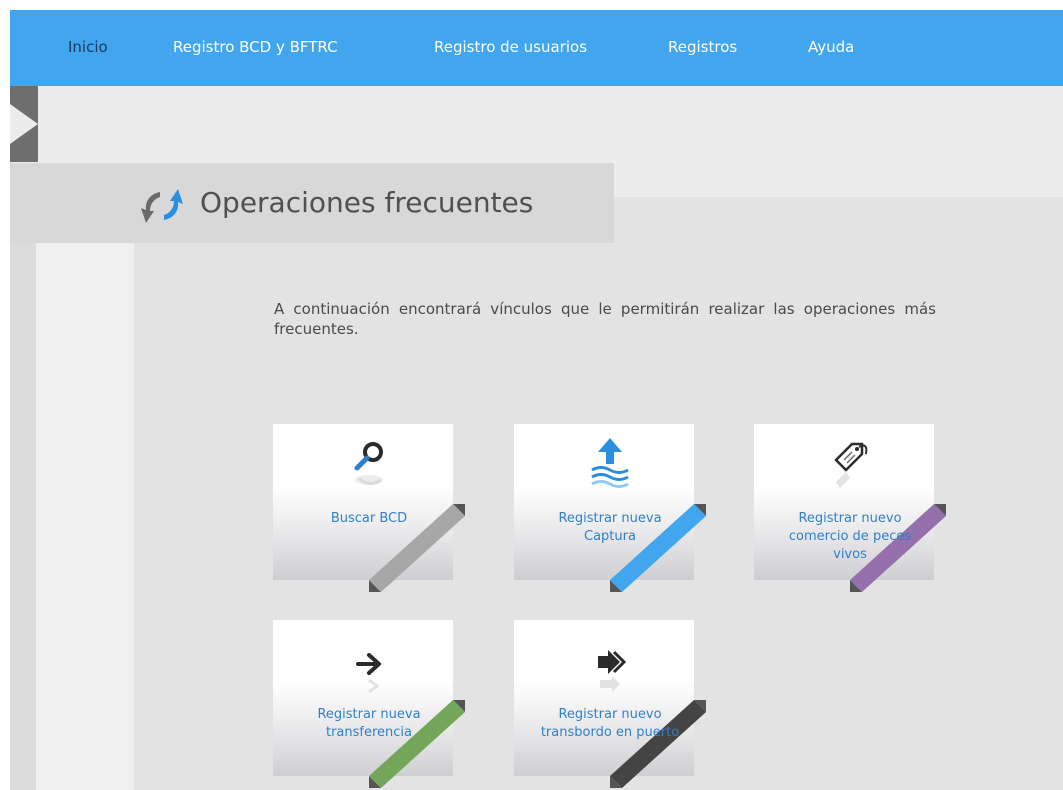 The image size is (1063, 790). Describe the element at coordinates (369, 508) in the screenshot. I see `tile-buscar-bcd: Buscar BCD` at that location.